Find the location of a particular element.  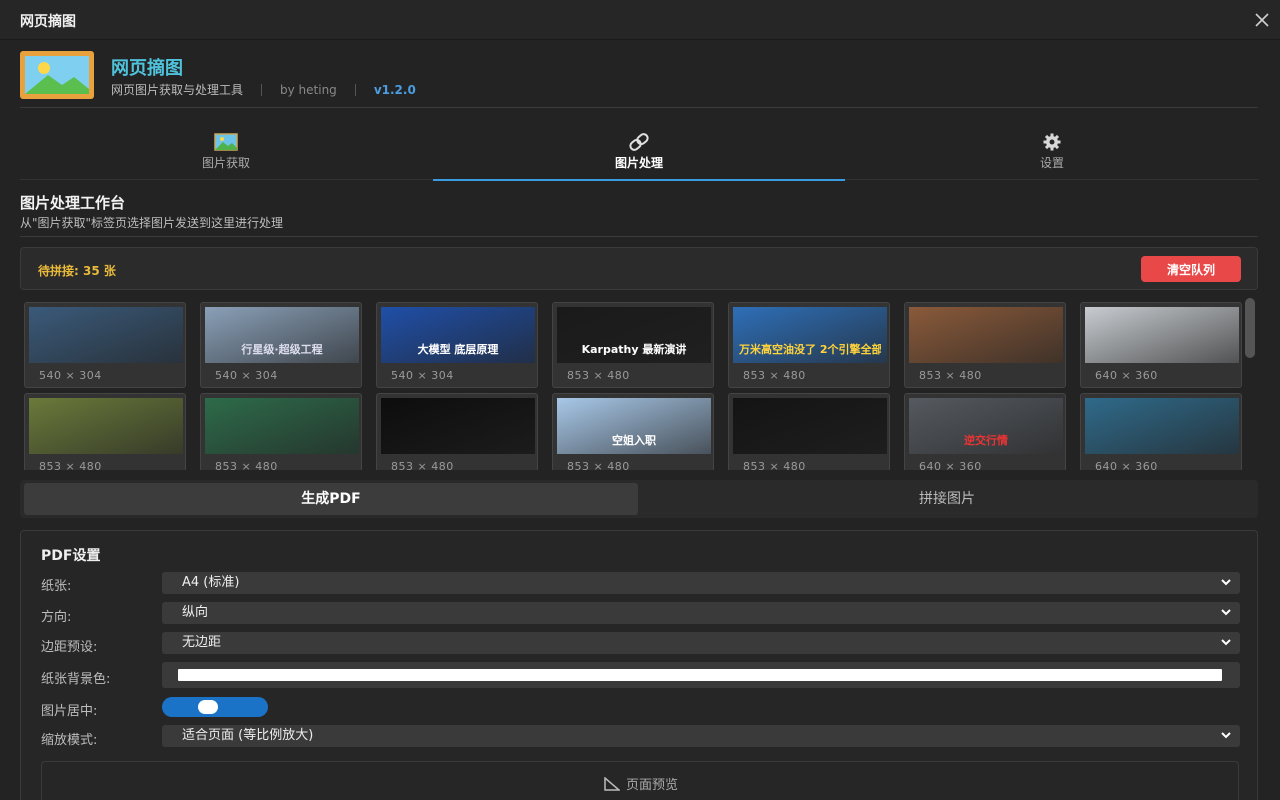

center-toggle is located at coordinates (215, 707).